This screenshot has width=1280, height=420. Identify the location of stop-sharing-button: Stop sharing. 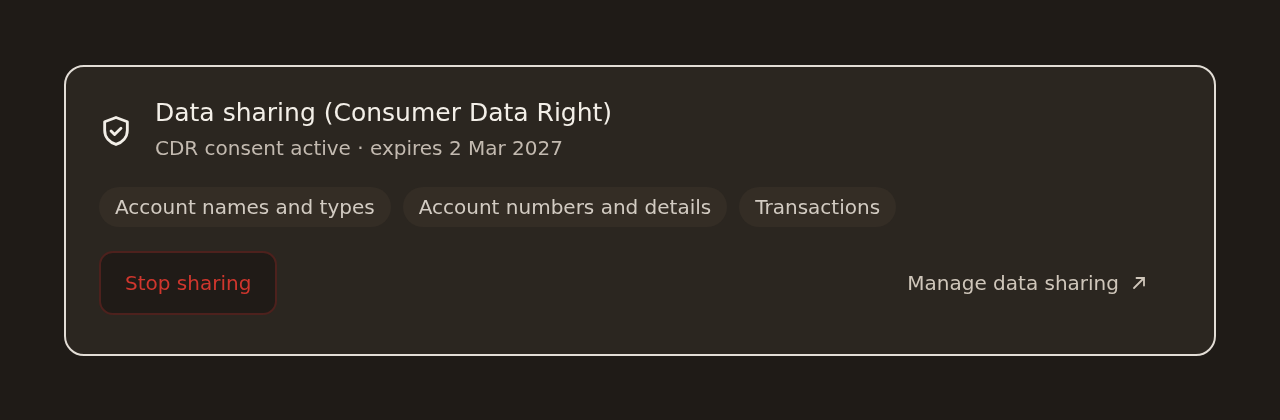
(188, 283).